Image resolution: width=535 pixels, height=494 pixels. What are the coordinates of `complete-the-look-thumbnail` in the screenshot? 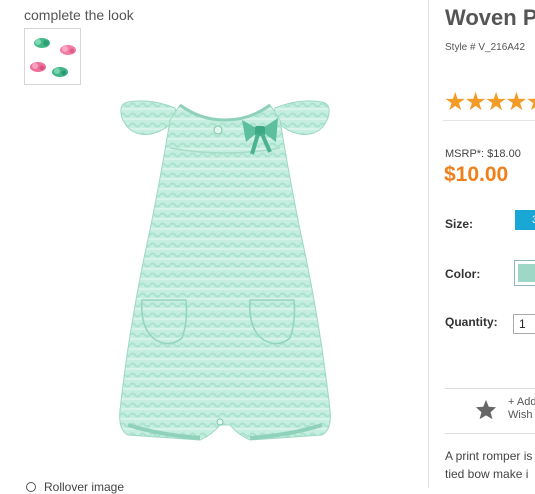 It's located at (52, 56).